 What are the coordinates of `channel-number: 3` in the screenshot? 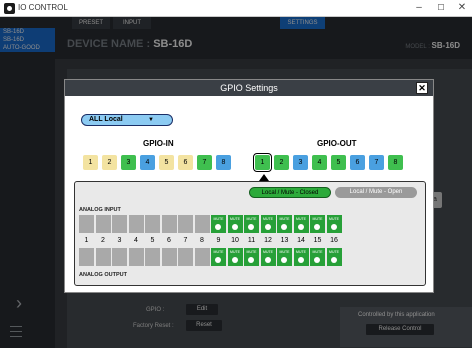 It's located at (119, 240).